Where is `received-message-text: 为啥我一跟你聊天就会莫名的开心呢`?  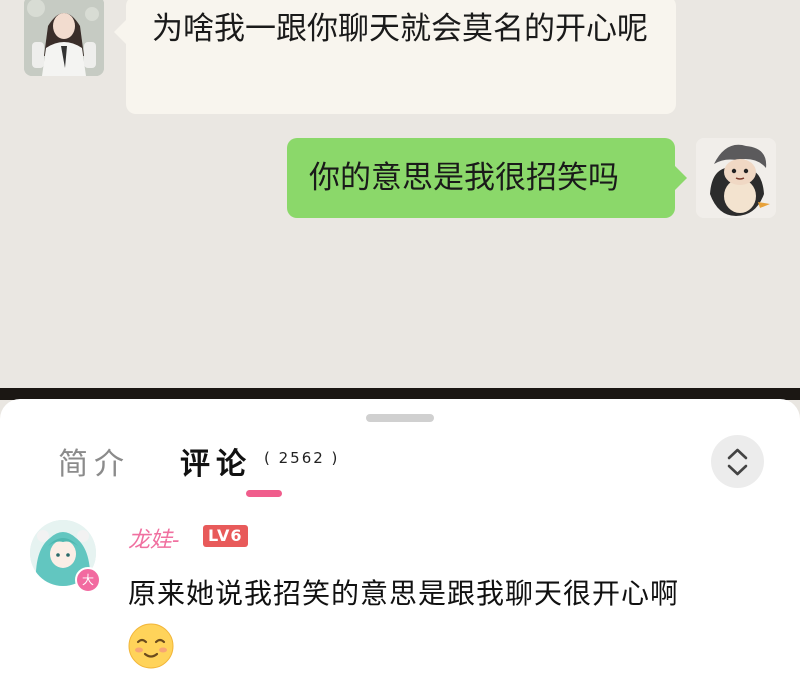 received-message-text: 为啥我一跟你聊天就会莫名的开心呢 is located at coordinates (400, 29).